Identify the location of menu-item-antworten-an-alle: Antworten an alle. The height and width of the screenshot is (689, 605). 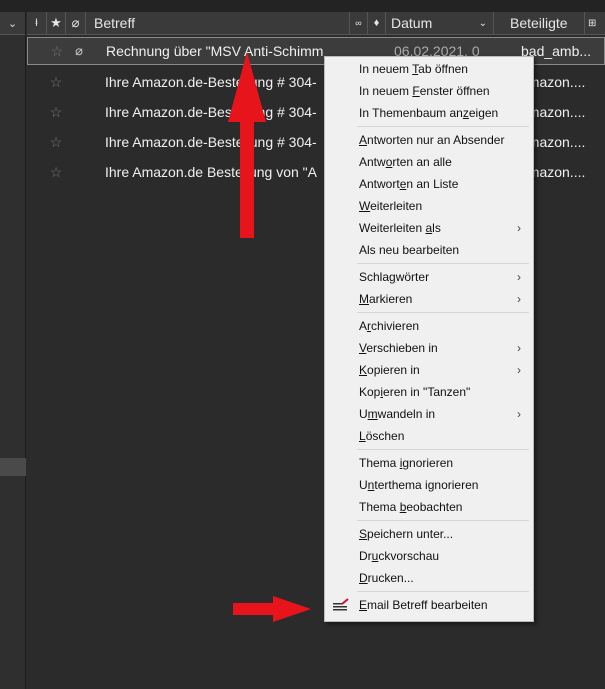
(429, 162).